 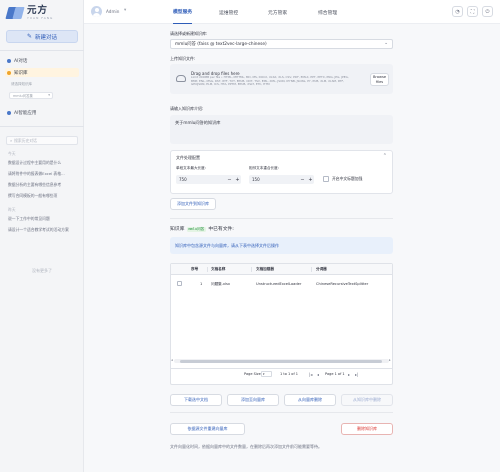 I want to click on column-header: 分词器, so click(x=321, y=269).